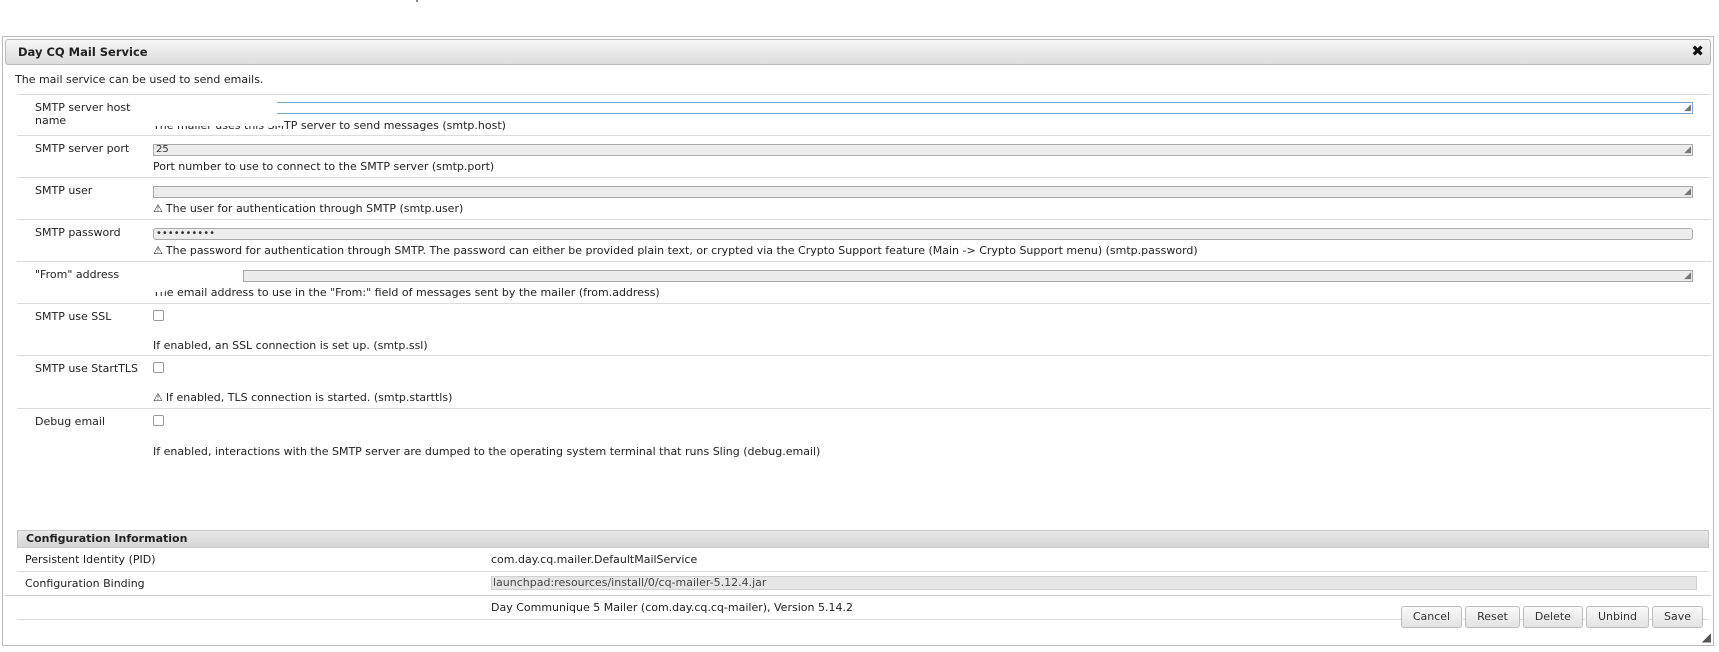  I want to click on dialog-buttons: Cancel Reset Delete Unbind Save, so click(1551, 617).